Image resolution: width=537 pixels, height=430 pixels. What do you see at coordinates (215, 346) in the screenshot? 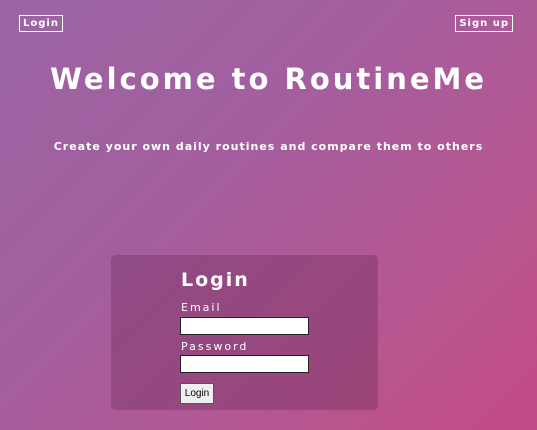
I see `password-label: Password` at bounding box center [215, 346].